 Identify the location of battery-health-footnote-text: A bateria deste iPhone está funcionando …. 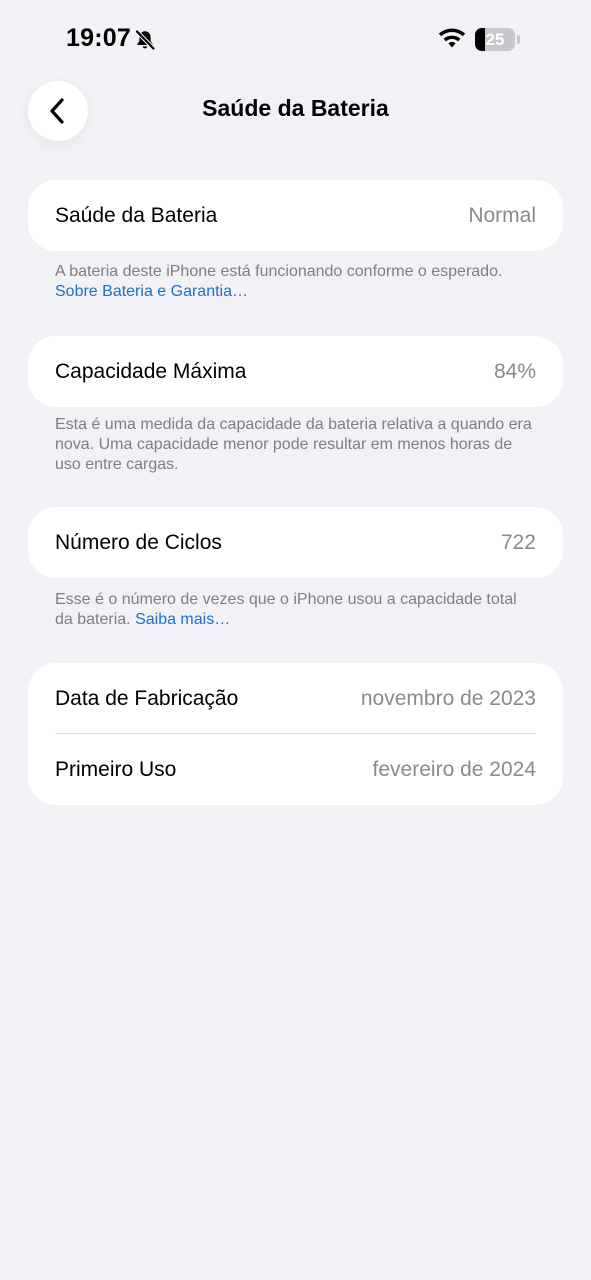
(279, 271).